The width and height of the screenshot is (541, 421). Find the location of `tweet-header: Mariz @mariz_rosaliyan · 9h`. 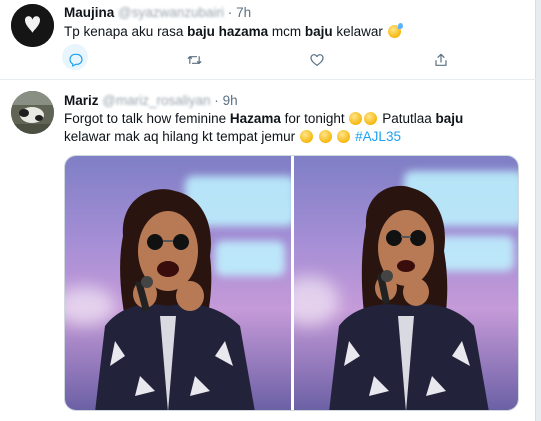

tweet-header: Mariz @mariz_rosaliyan · 9h is located at coordinates (151, 100).